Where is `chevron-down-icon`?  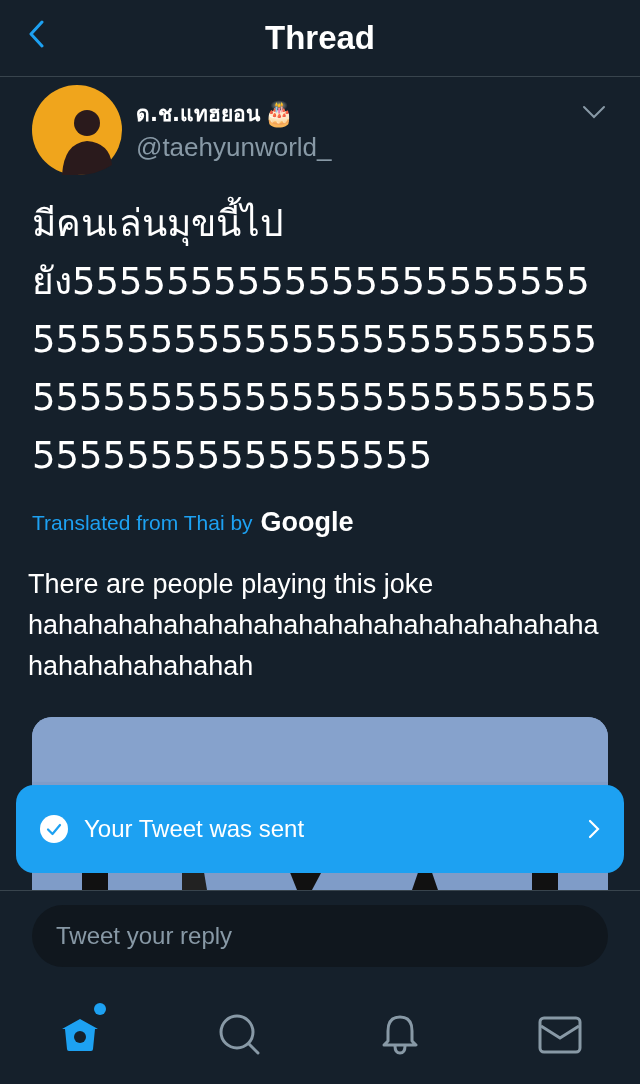 chevron-down-icon is located at coordinates (594, 112).